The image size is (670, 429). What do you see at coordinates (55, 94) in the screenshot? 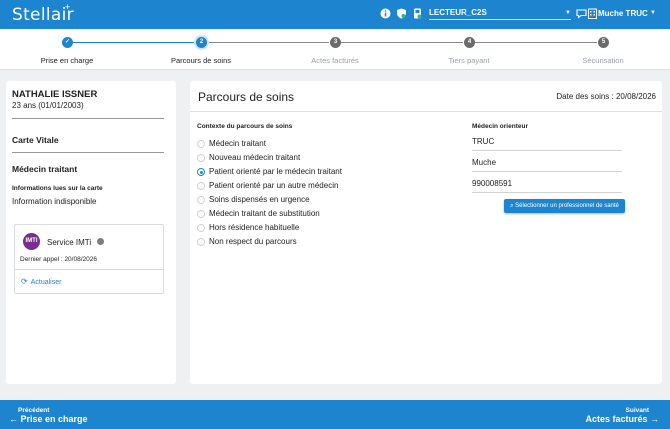
I see `patient-name: NATHALIE ISSNER` at bounding box center [55, 94].